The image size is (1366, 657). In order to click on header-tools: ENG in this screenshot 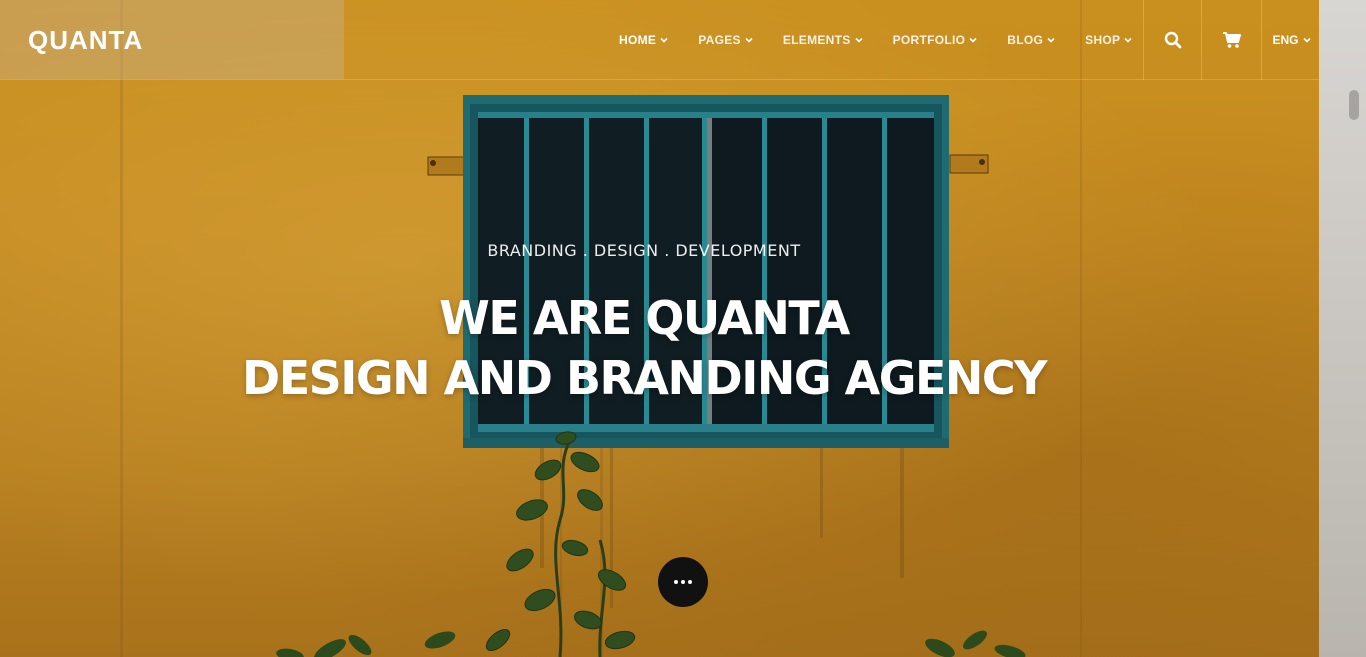, I will do `click(1231, 40)`.